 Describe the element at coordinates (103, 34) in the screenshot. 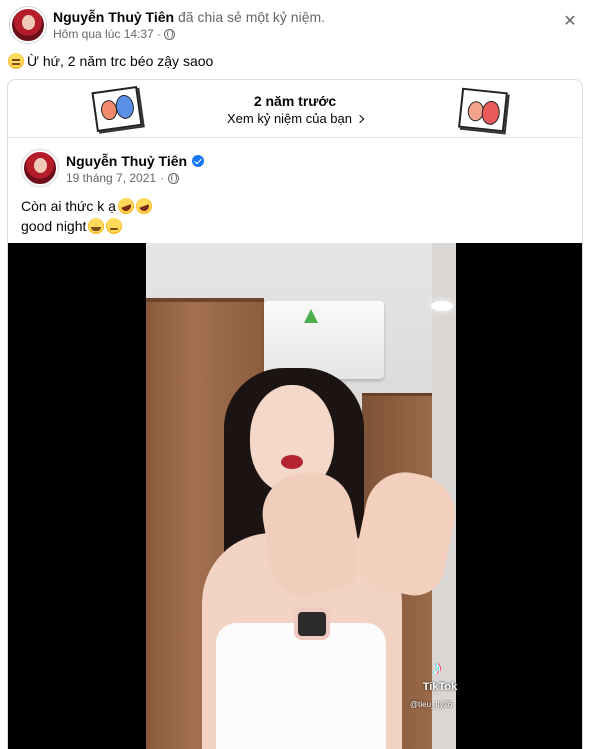

I see `post-timestamp: Hôm qua lúc 14:37` at that location.